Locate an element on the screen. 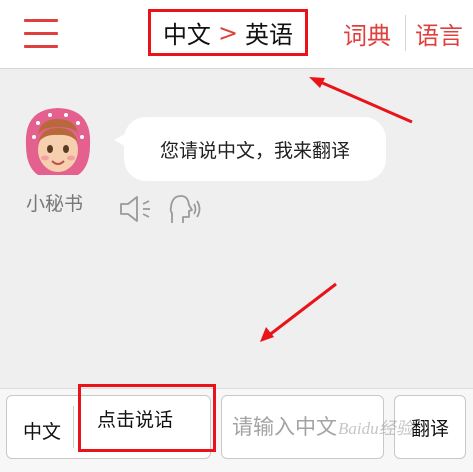 The height and width of the screenshot is (472, 473). target-language: 英语 is located at coordinates (269, 35).